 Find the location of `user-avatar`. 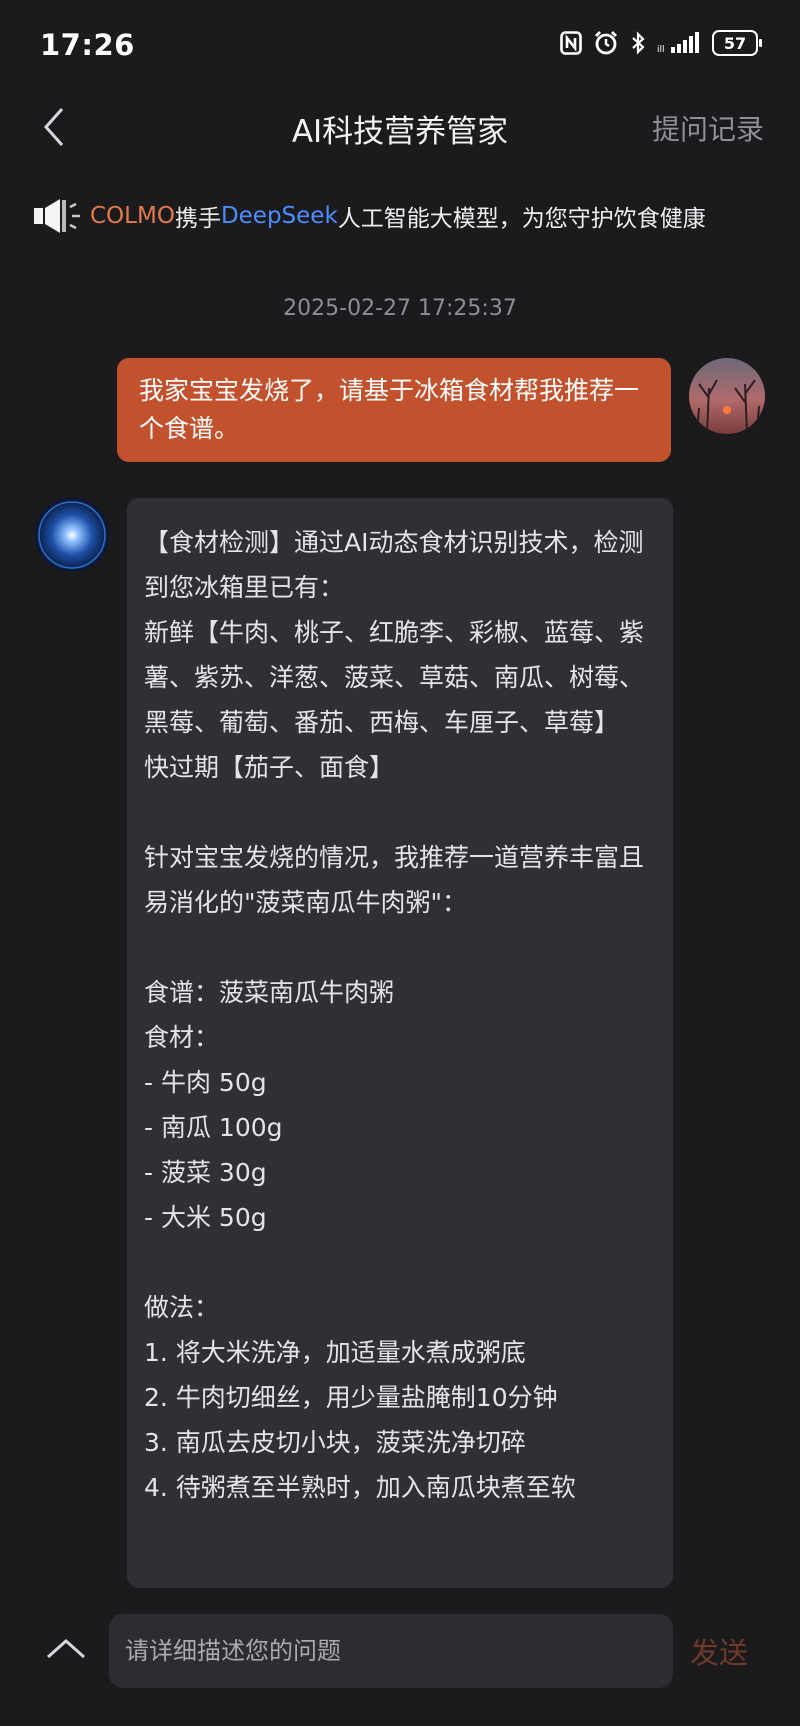

user-avatar is located at coordinates (727, 396).